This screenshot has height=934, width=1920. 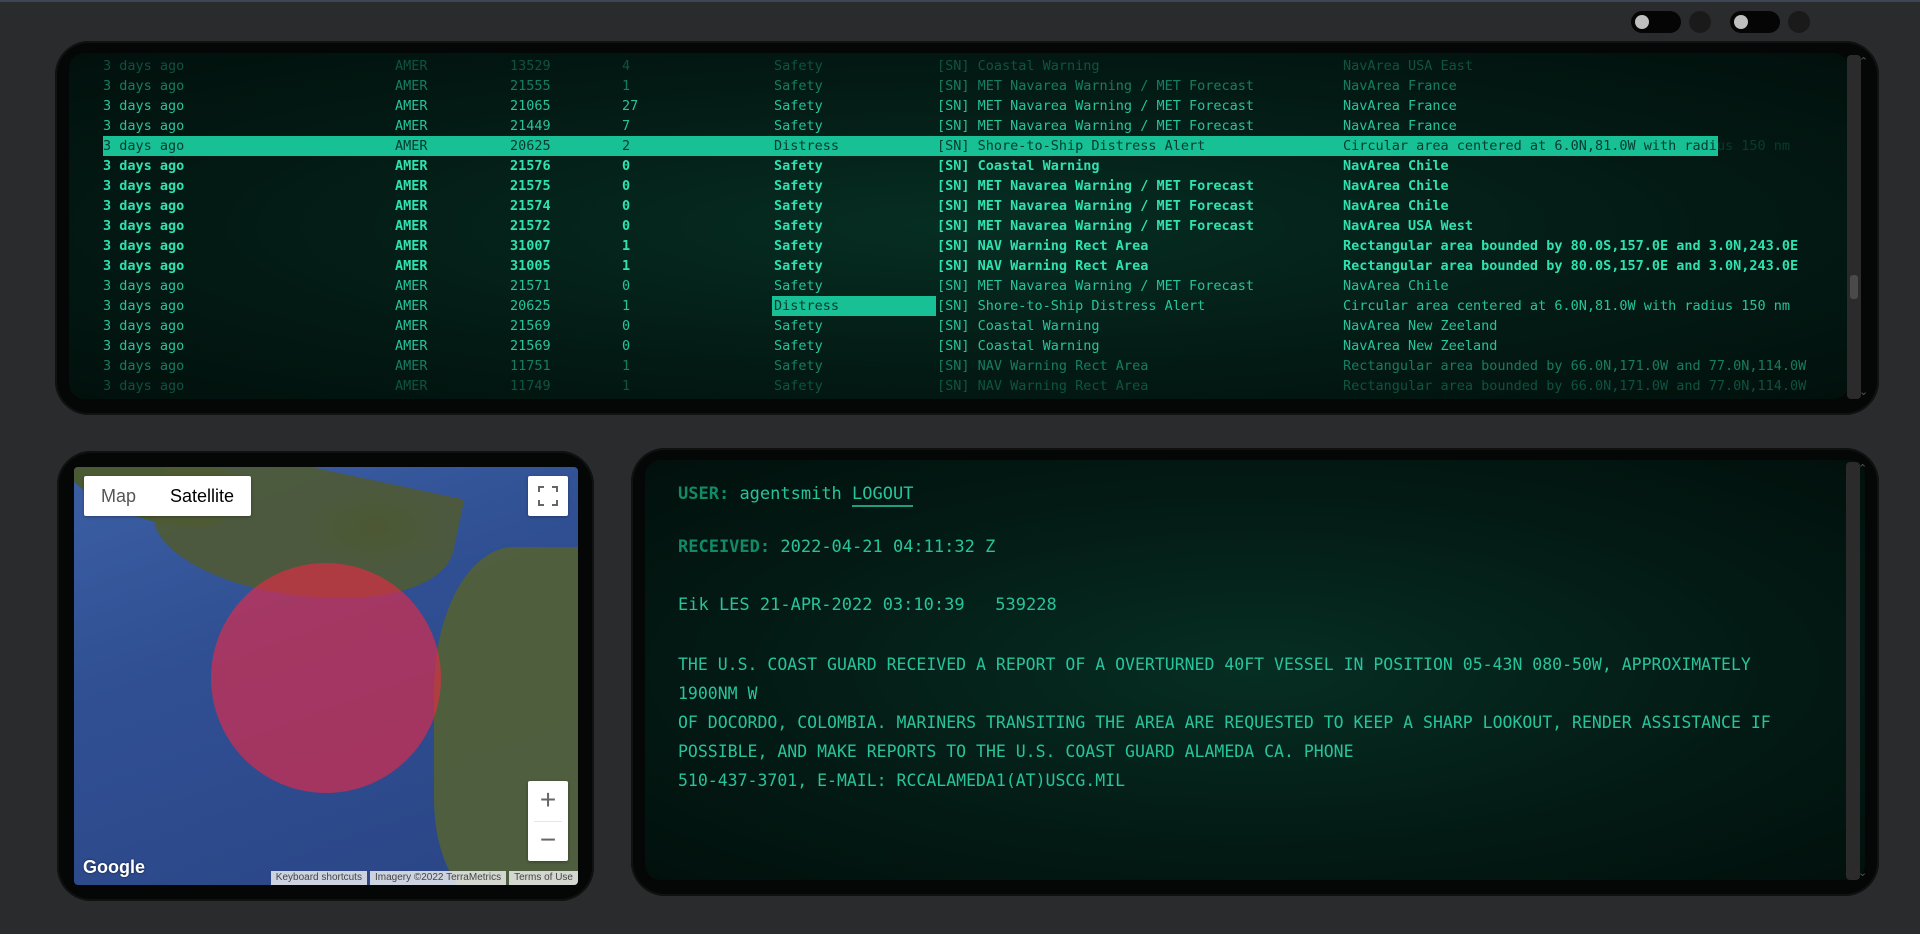 What do you see at coordinates (1656, 22) in the screenshot?
I see `theme-toggle` at bounding box center [1656, 22].